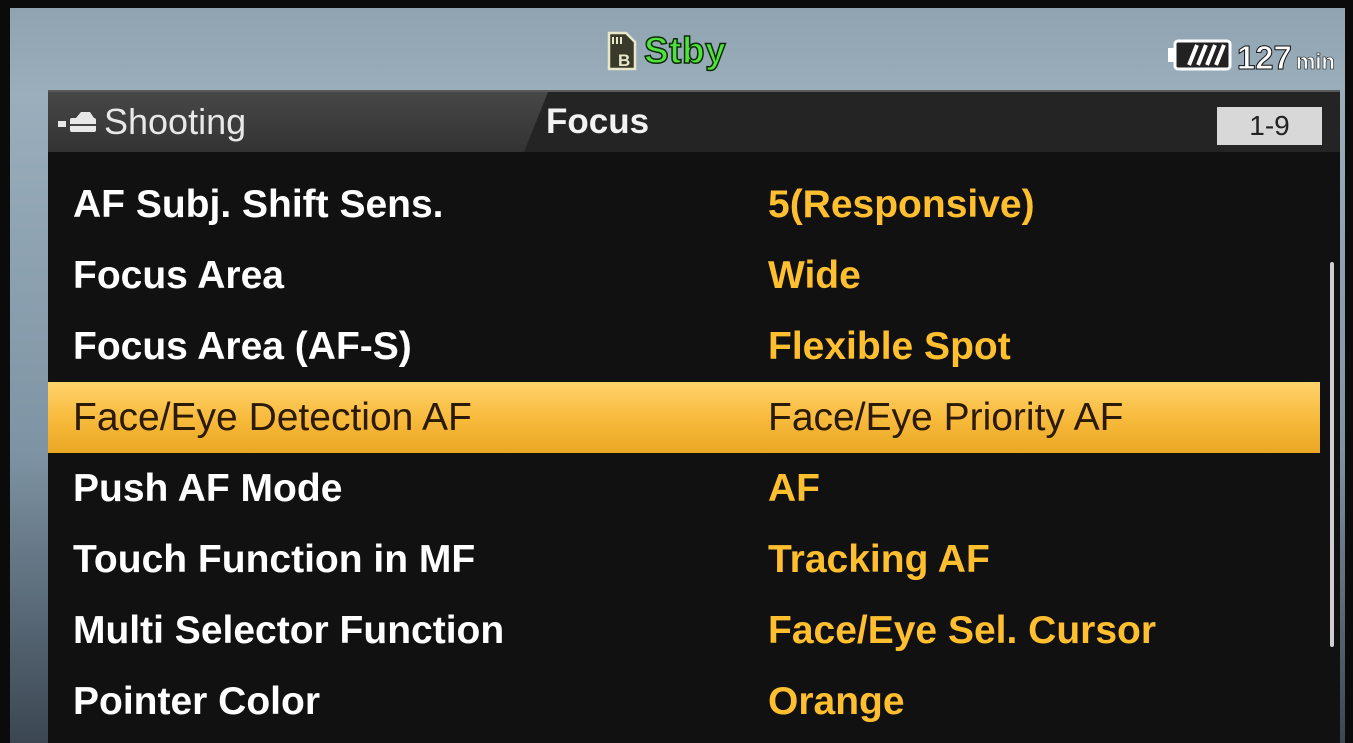  What do you see at coordinates (794, 488) in the screenshot?
I see `menu-item-value: AF` at bounding box center [794, 488].